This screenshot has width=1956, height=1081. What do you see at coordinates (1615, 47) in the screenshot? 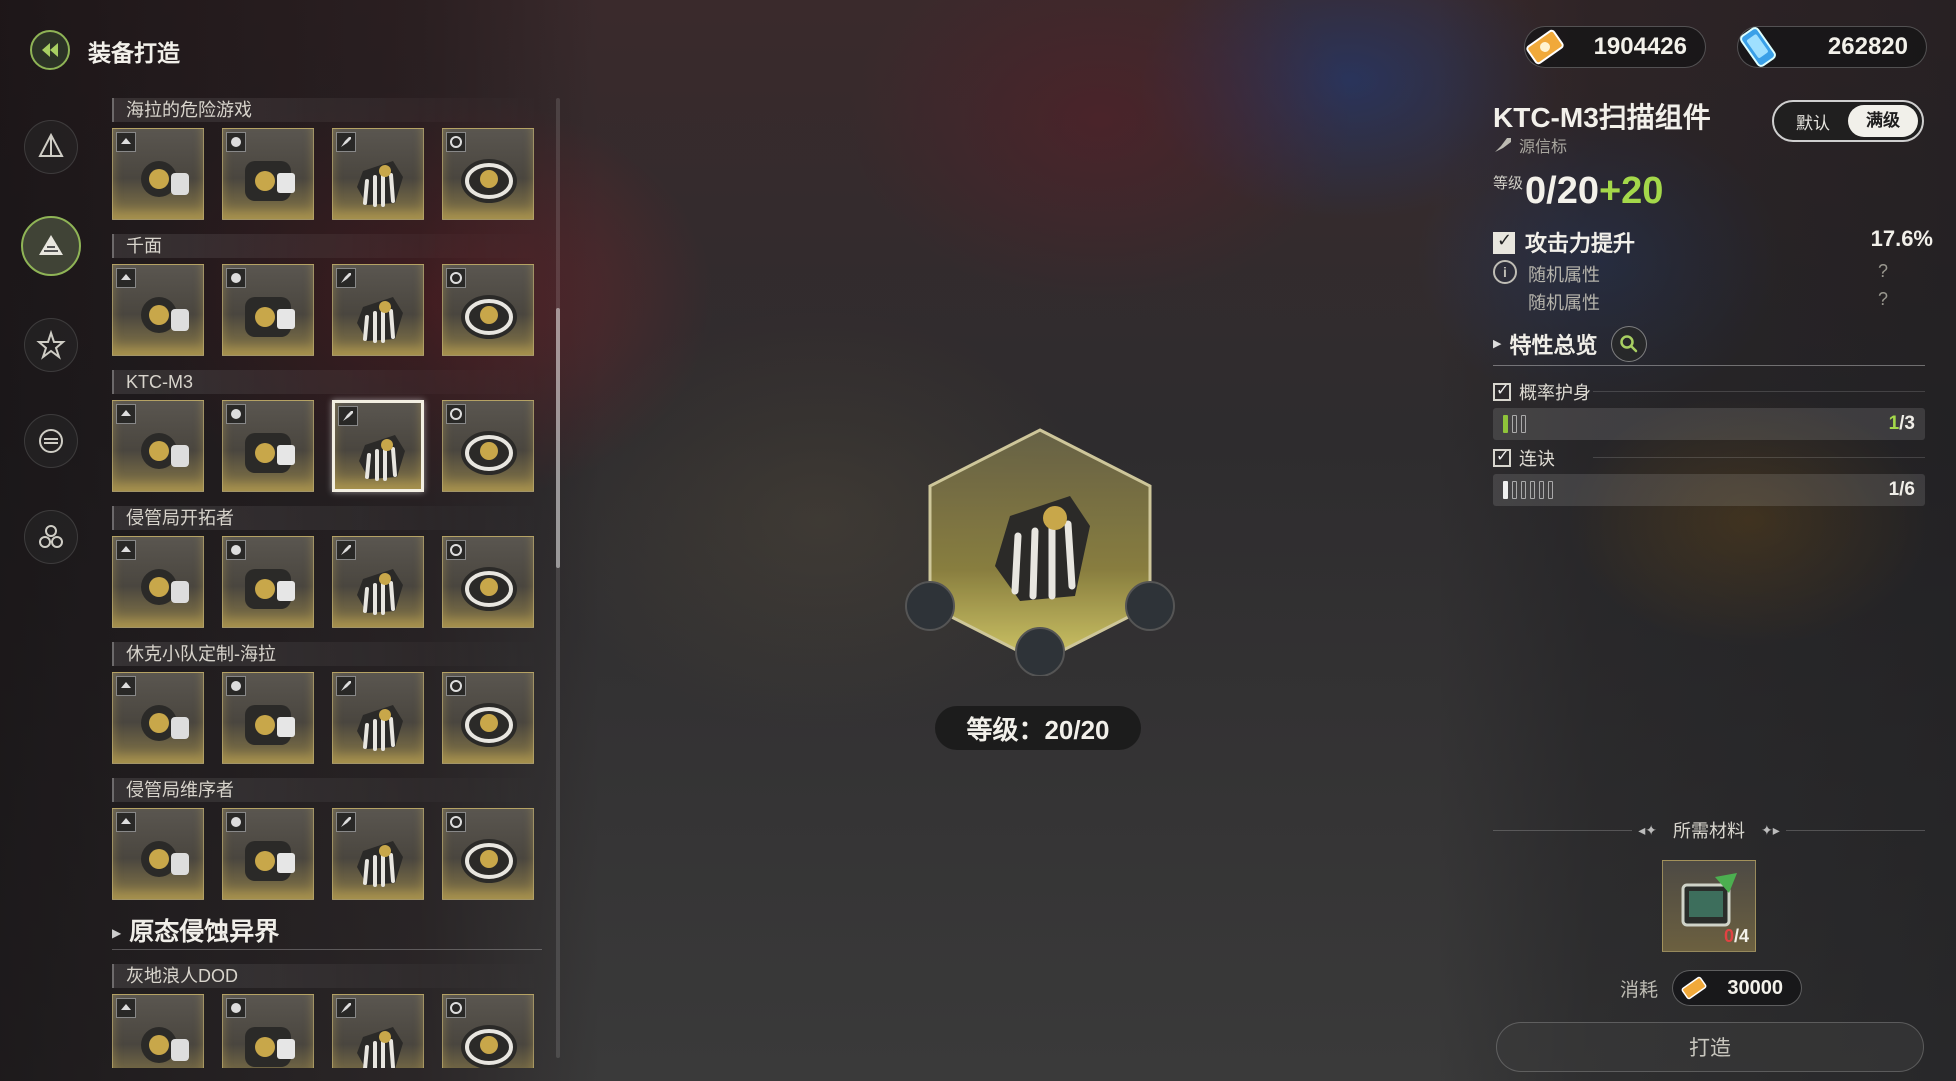
I see `gold-currency: 1904426` at bounding box center [1615, 47].